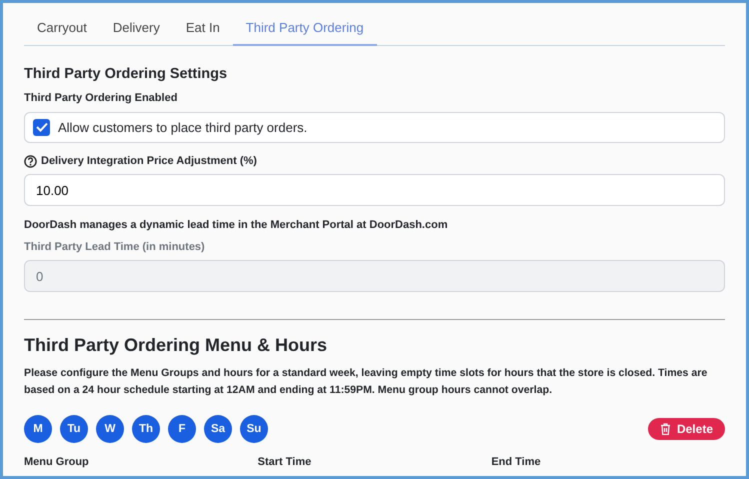 This screenshot has width=749, height=479. Describe the element at coordinates (126, 74) in the screenshot. I see `section-title: Third Party Ordering Settings` at that location.